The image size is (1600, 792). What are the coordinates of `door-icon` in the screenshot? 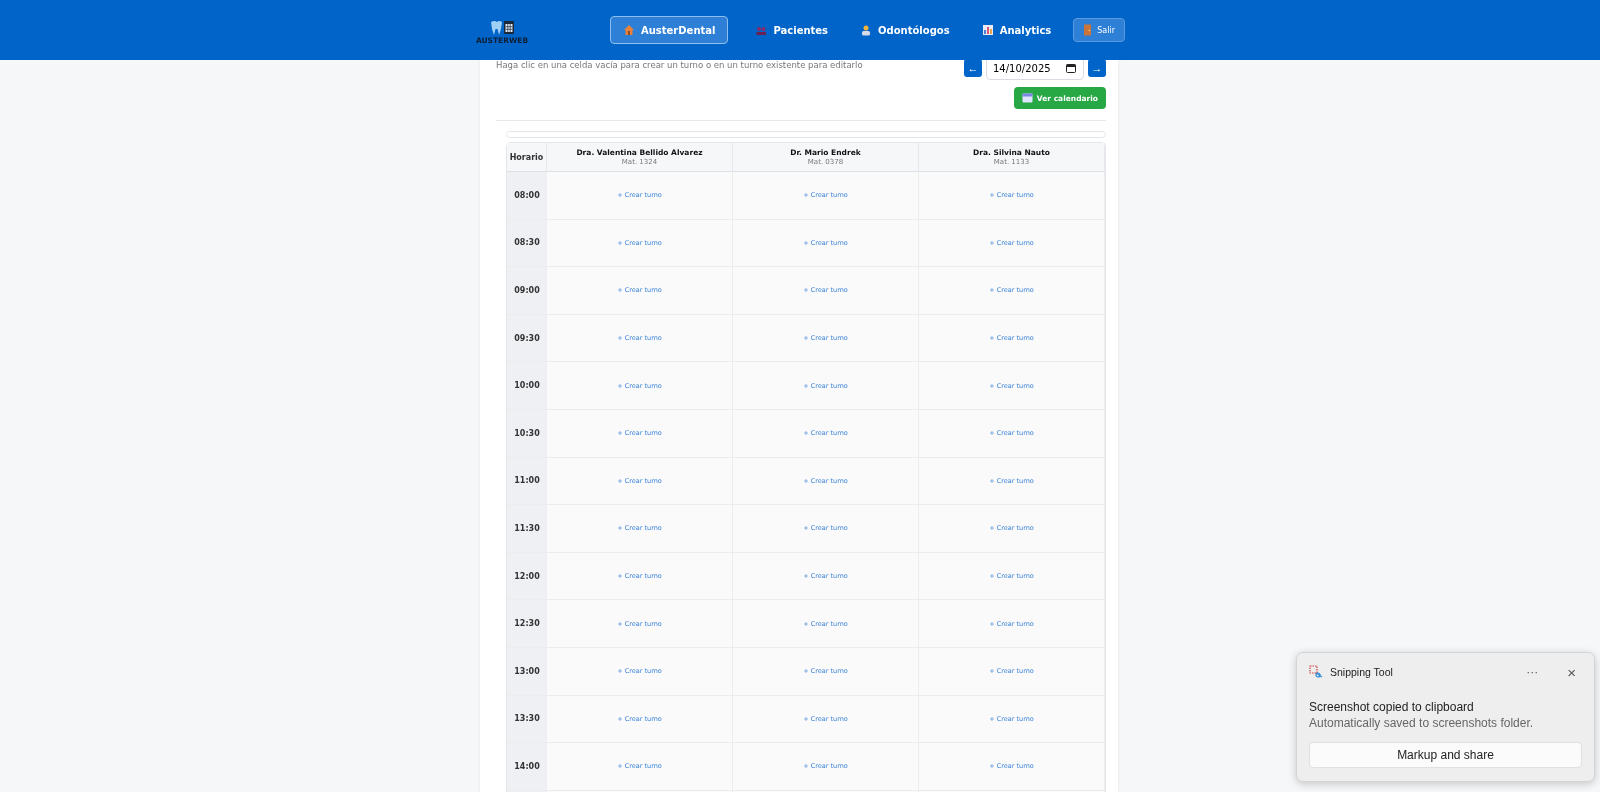 It's located at (1088, 30).